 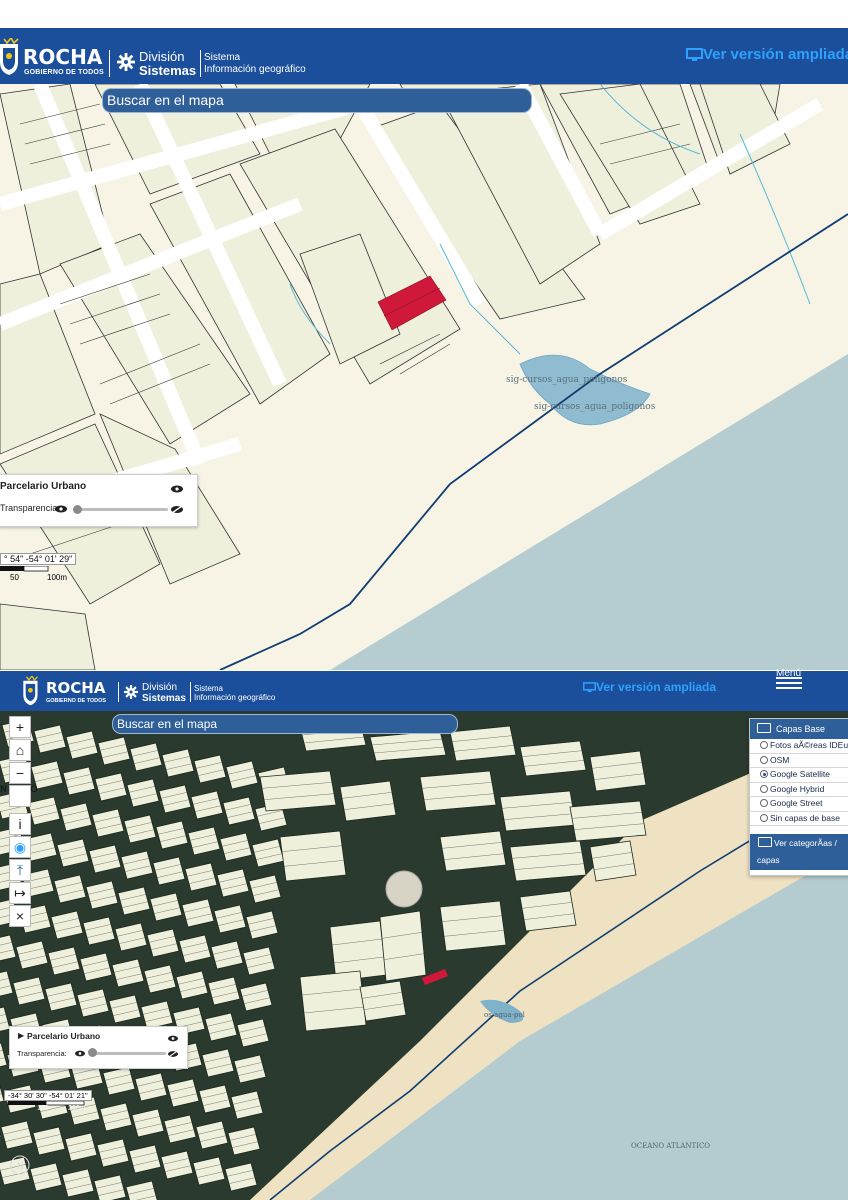 I want to click on measure-button: ↦, so click(x=20, y=893).